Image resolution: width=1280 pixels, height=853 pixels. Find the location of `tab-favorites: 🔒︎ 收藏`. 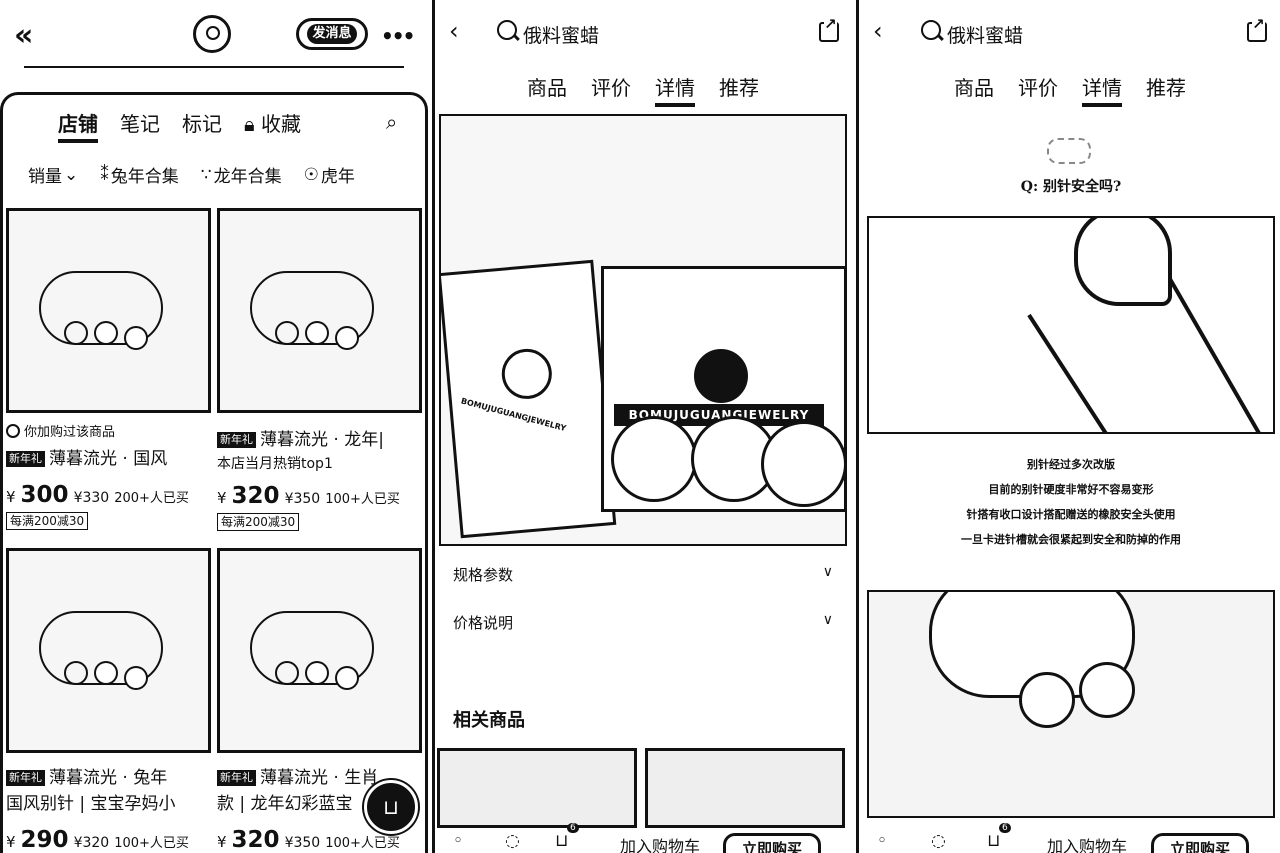

tab-favorites: 🔒︎ 收藏 is located at coordinates (272, 125).